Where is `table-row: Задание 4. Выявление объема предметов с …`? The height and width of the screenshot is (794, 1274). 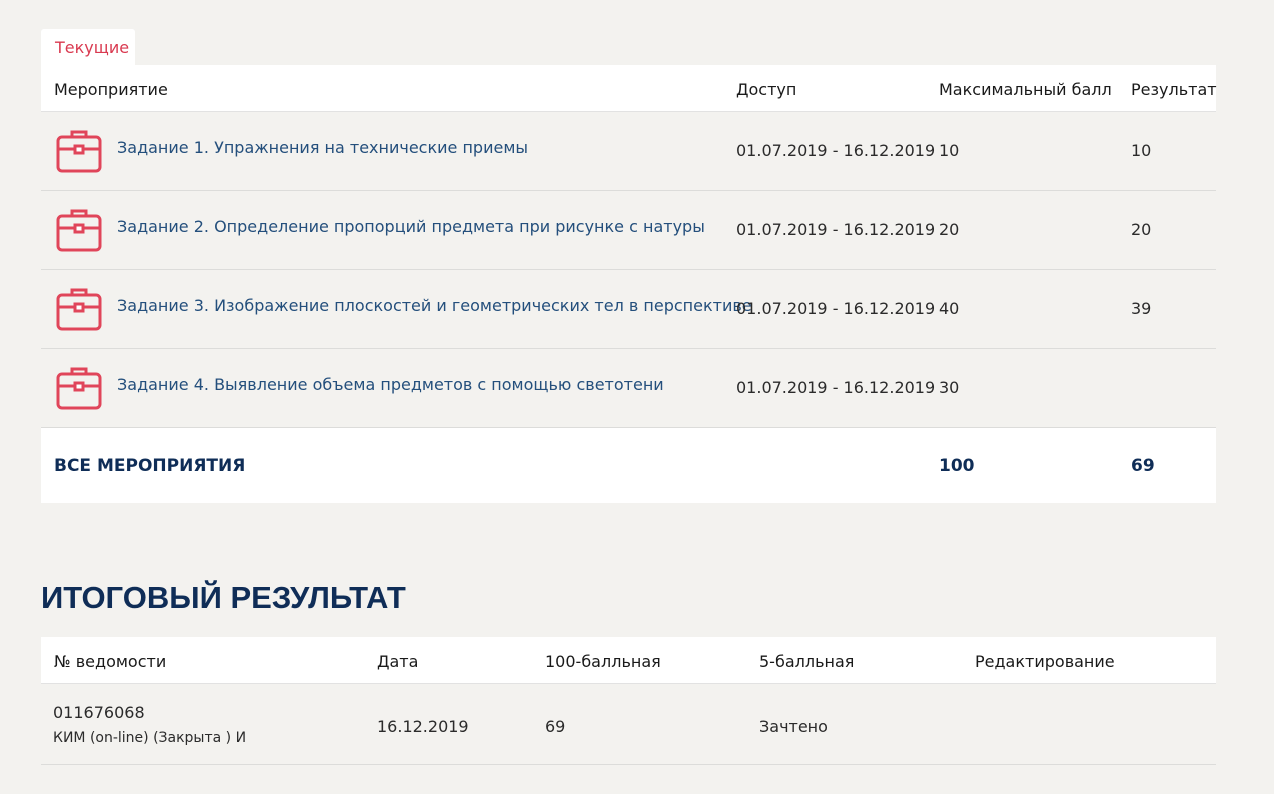
table-row: Задание 4. Выявление объема предметов с … is located at coordinates (628, 388).